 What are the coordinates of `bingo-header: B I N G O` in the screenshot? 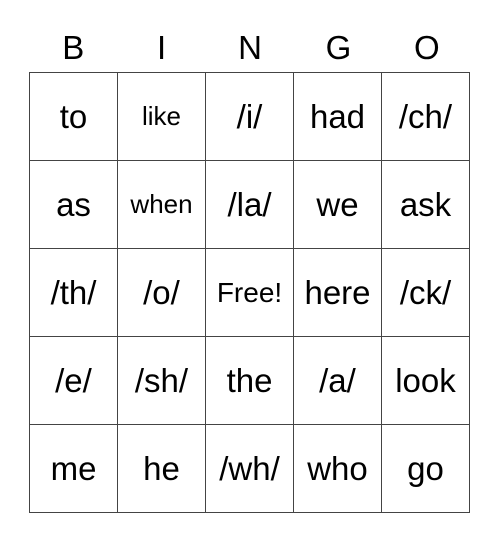 It's located at (250, 48).